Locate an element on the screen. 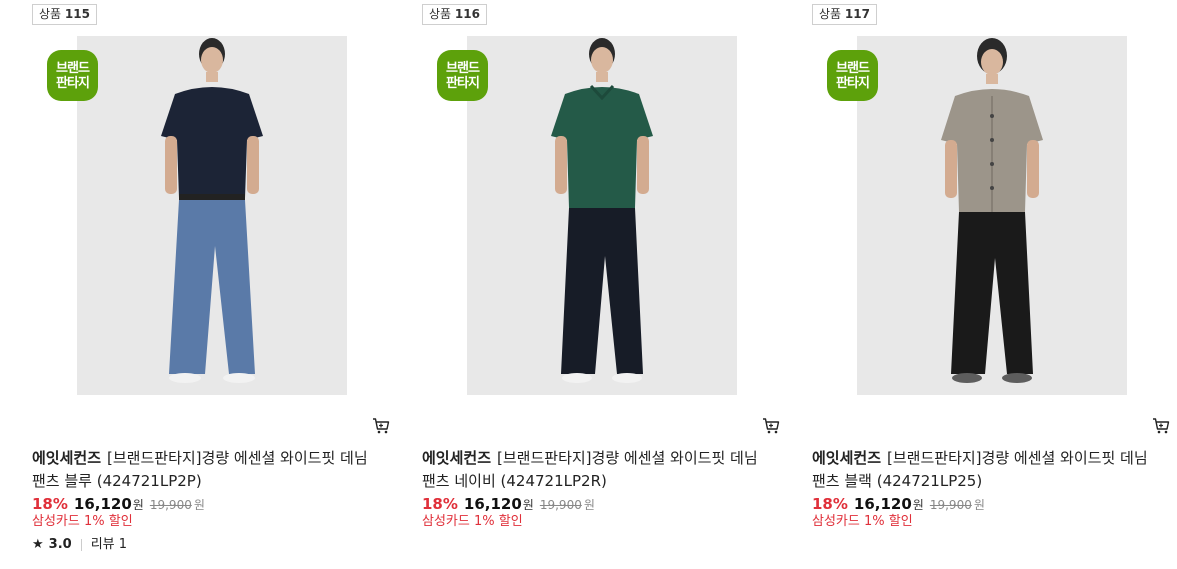 The height and width of the screenshot is (569, 1177). review-count: 리뷰 1 is located at coordinates (109, 544).